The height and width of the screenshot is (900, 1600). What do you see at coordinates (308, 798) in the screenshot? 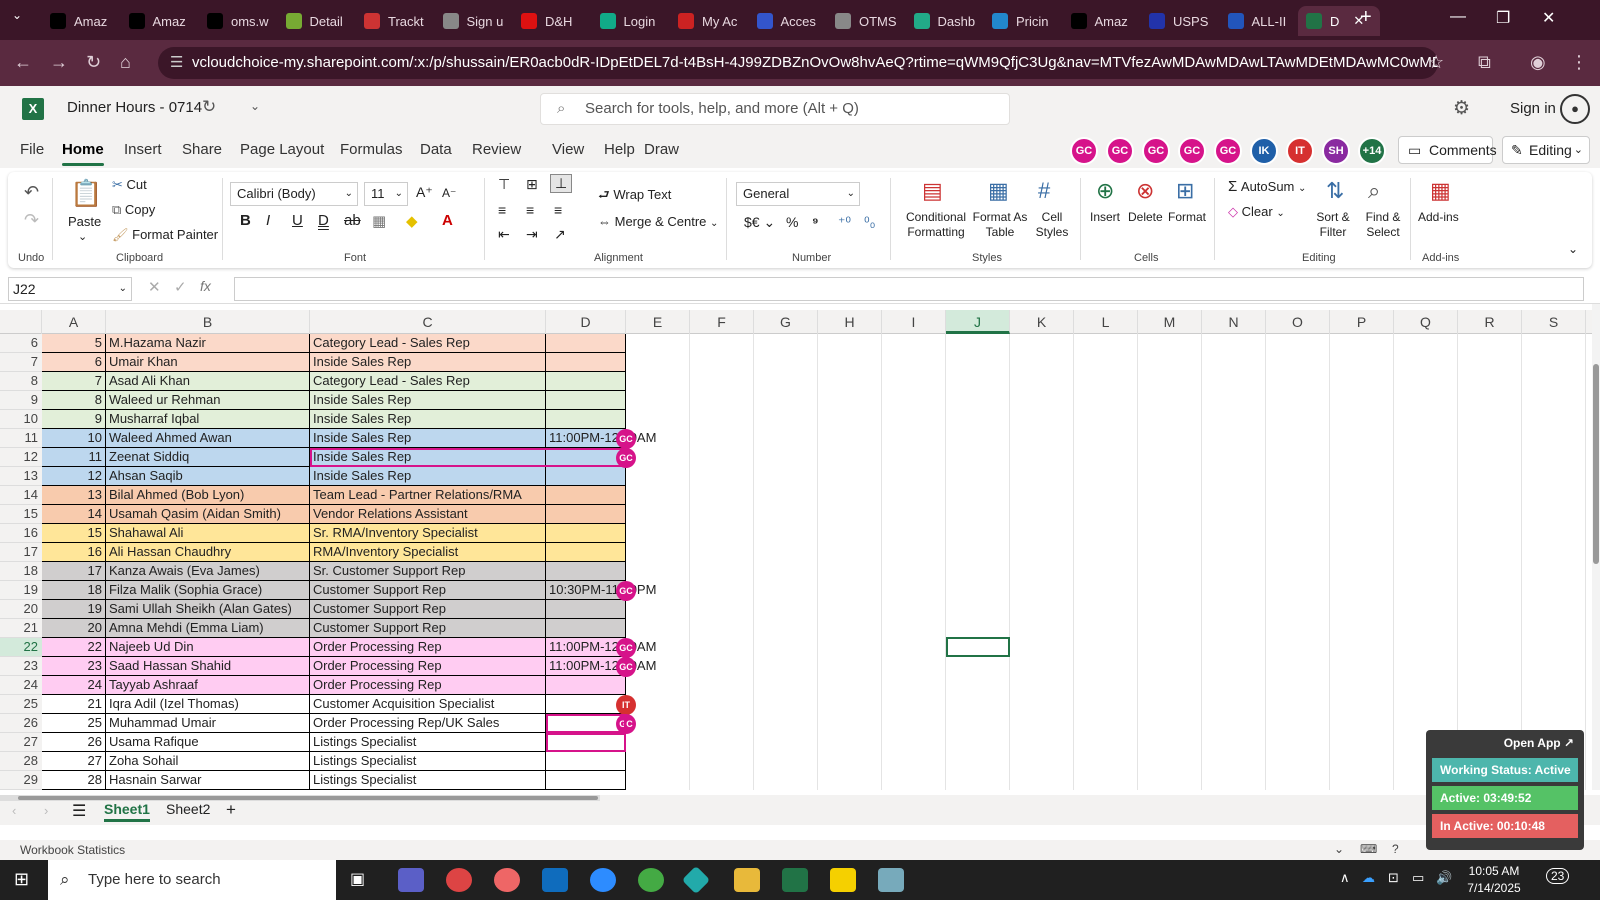
I see `horizontal-scroll-thumb` at bounding box center [308, 798].